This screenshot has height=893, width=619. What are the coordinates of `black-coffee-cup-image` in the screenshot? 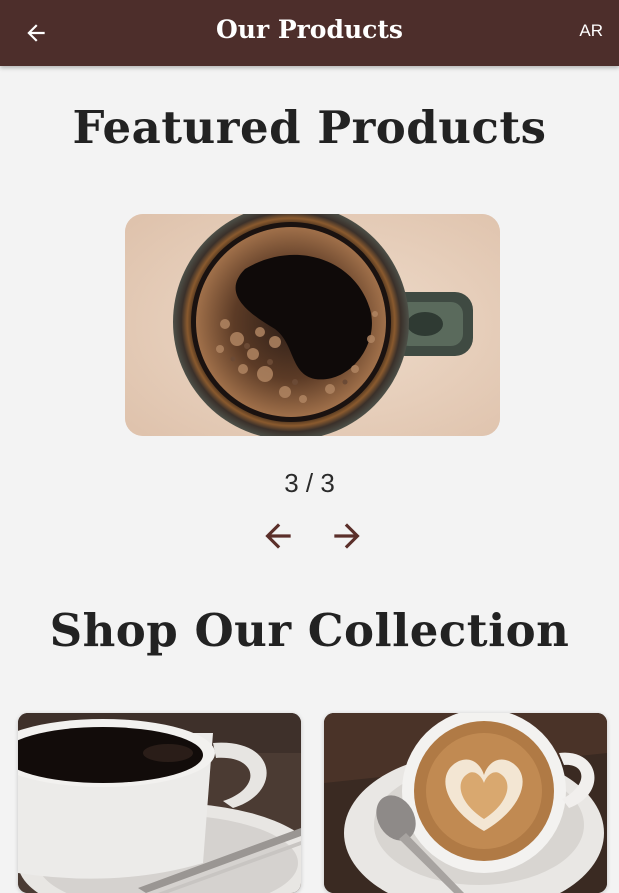 It's located at (159, 803).